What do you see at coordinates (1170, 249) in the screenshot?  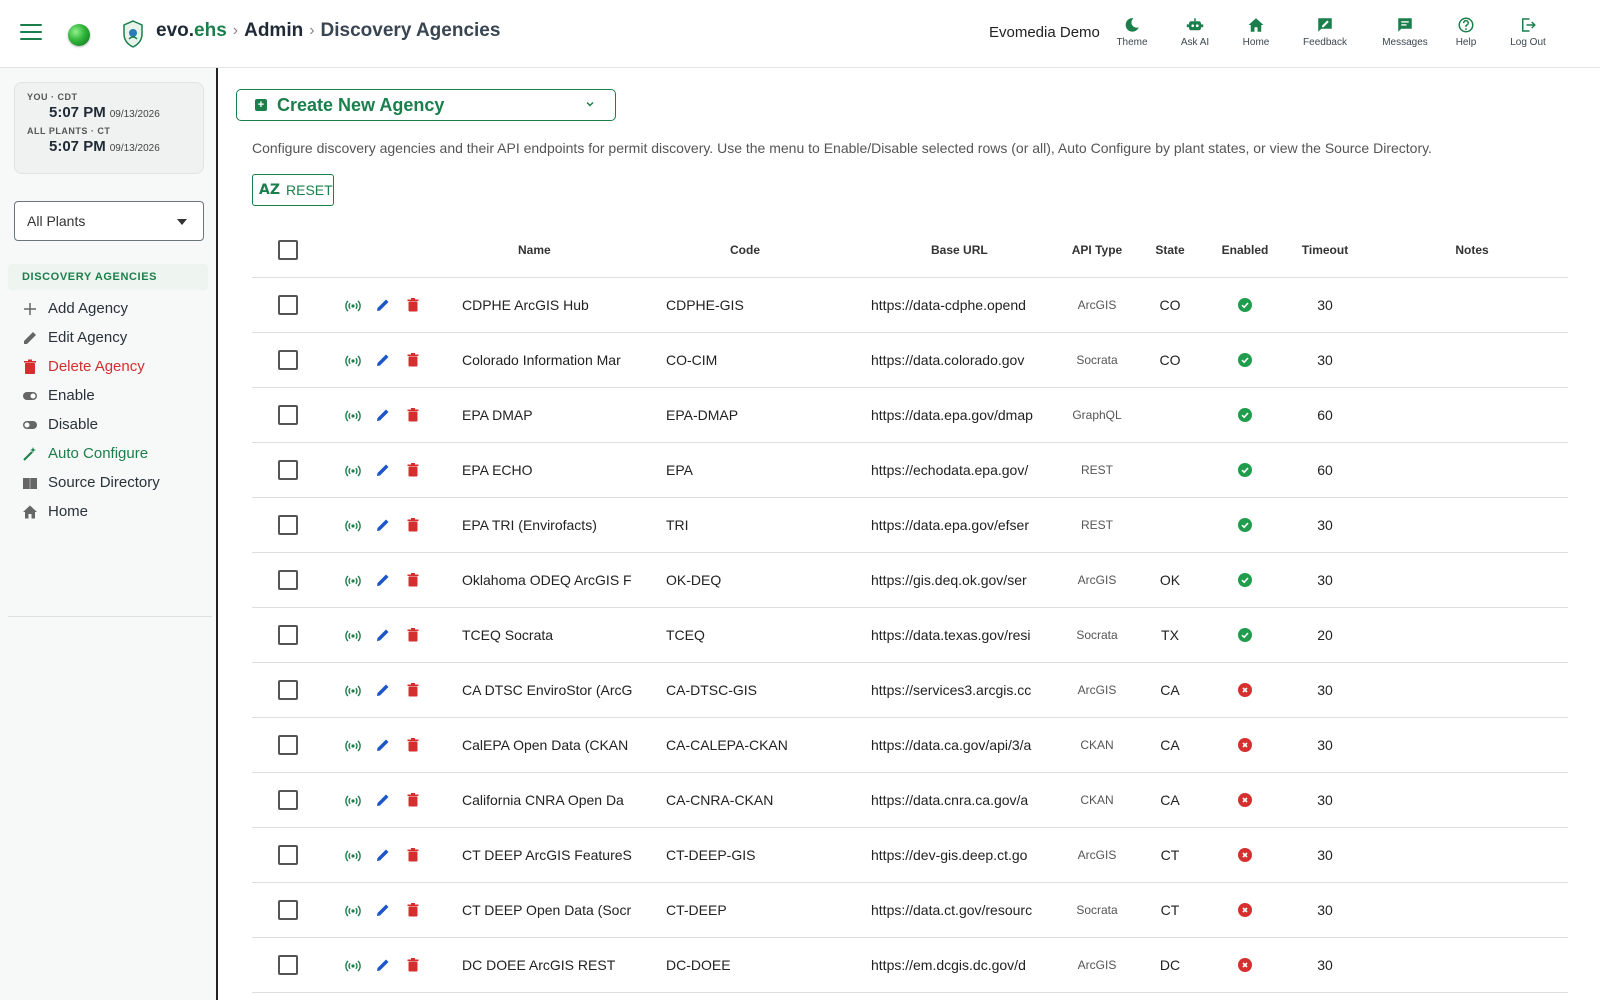 I see `column-header-state: State` at bounding box center [1170, 249].